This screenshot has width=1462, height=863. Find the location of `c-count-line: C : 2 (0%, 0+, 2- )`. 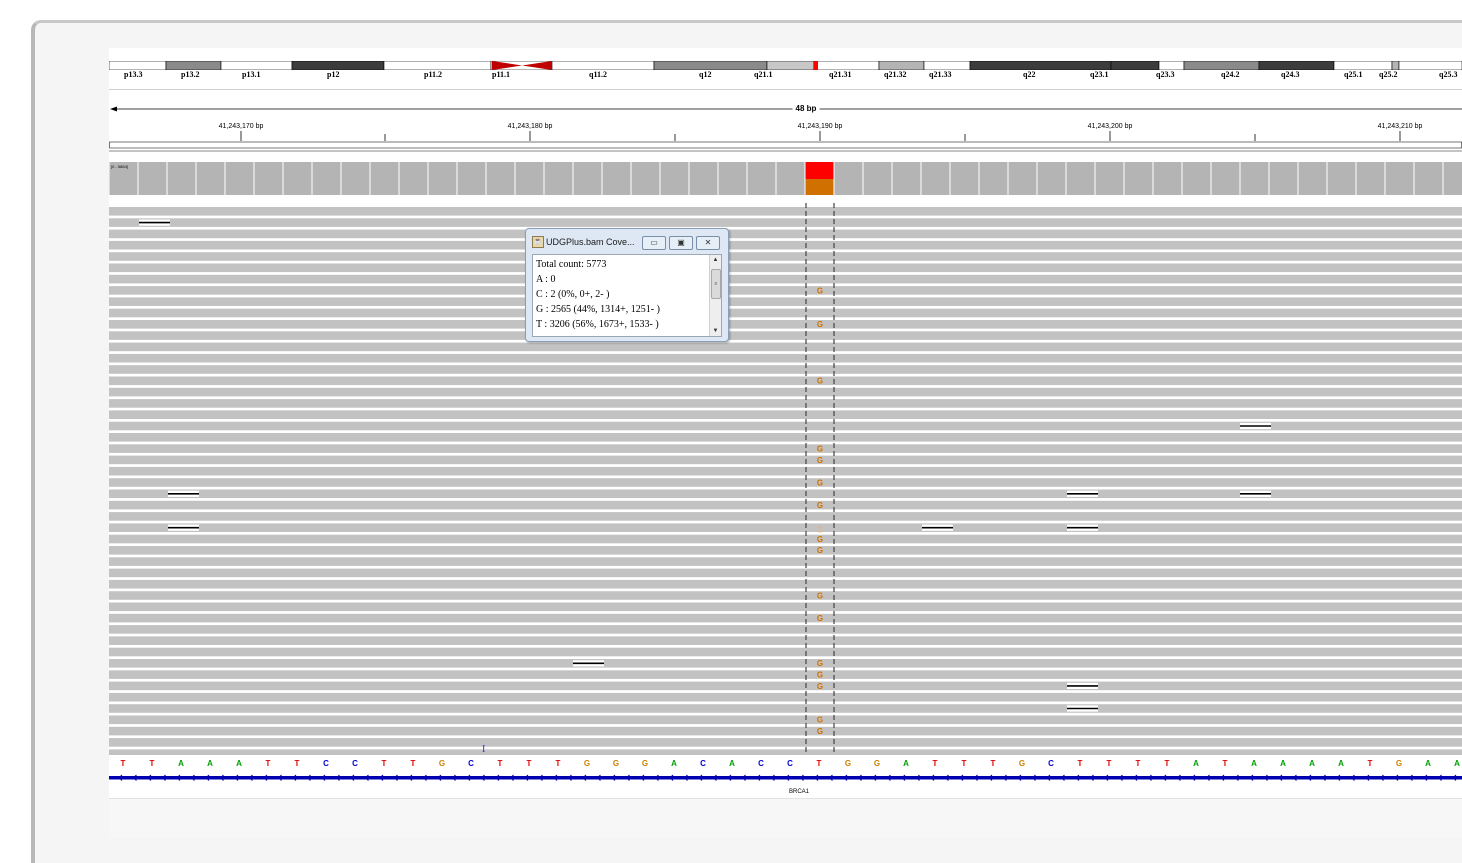

c-count-line: C : 2 (0%, 0+, 2- ) is located at coordinates (627, 294).